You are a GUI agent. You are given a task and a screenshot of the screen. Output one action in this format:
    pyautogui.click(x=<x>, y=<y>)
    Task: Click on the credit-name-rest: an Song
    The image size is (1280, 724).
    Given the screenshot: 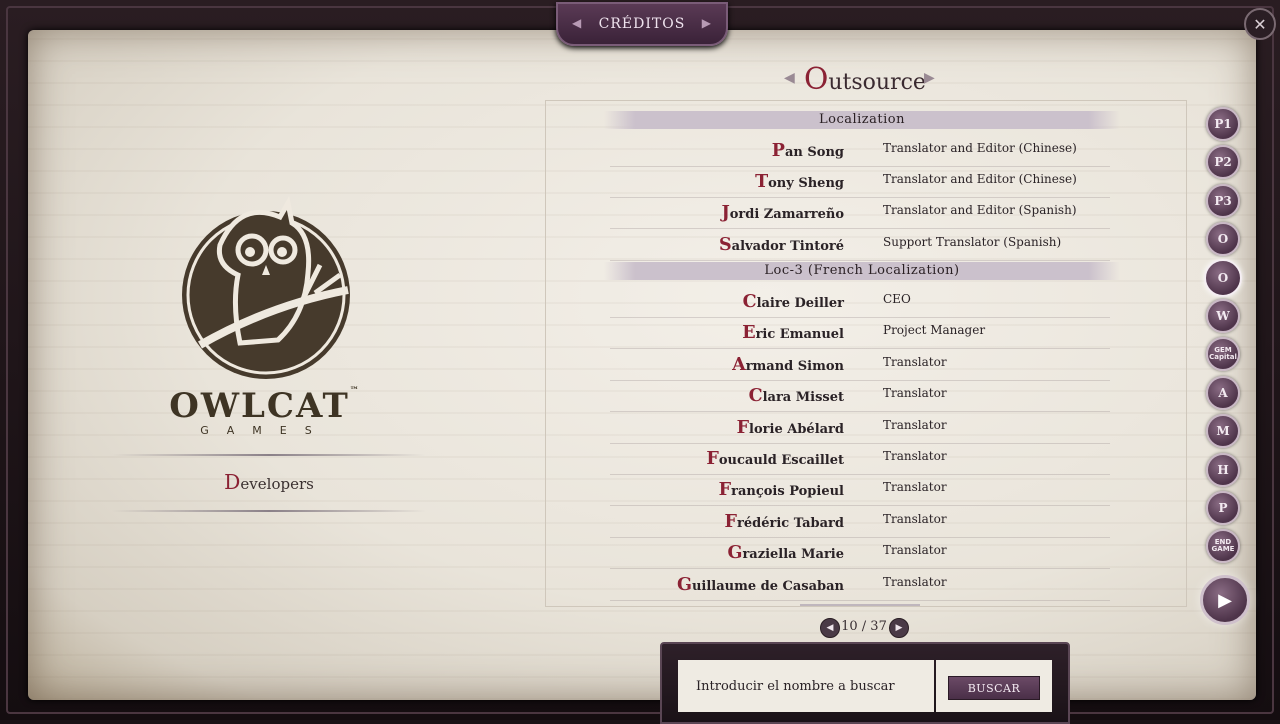 What is the action you would take?
    pyautogui.click(x=814, y=152)
    